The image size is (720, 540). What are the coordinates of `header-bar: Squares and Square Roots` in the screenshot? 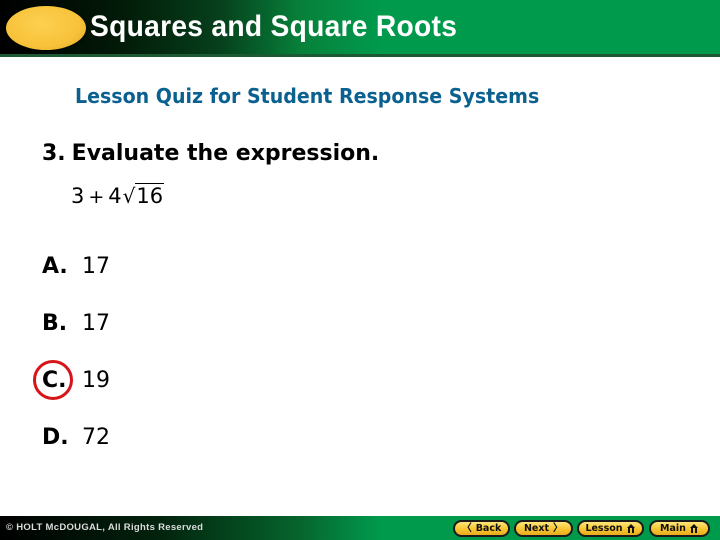 It's located at (360, 28).